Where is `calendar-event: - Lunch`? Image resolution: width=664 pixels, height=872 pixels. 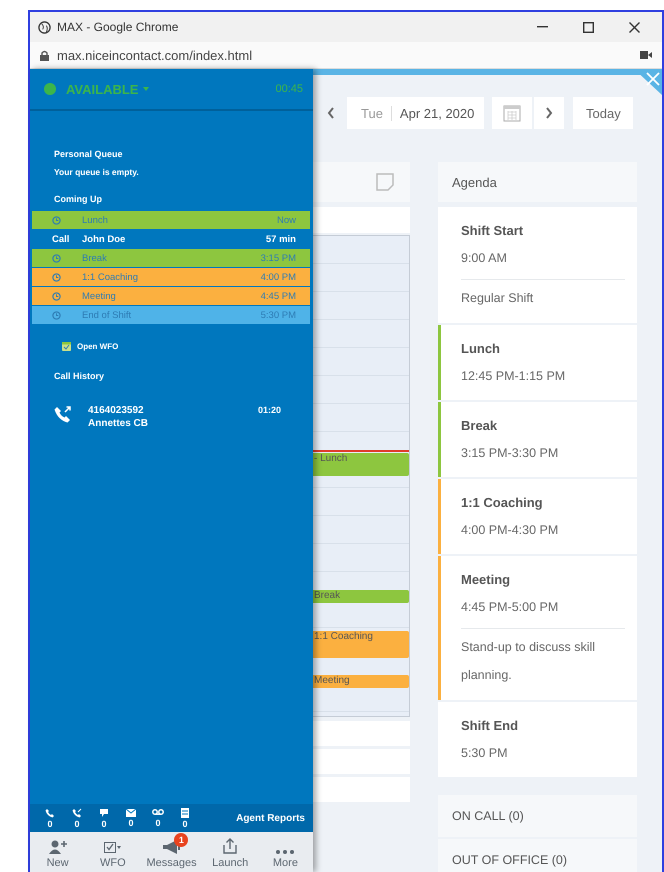
calendar-event: - Lunch is located at coordinates (361, 464).